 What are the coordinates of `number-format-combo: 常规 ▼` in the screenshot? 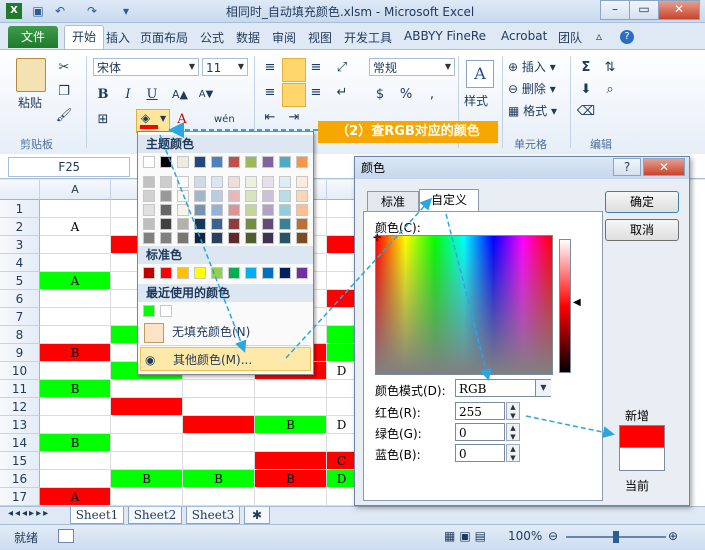 It's located at (412, 67).